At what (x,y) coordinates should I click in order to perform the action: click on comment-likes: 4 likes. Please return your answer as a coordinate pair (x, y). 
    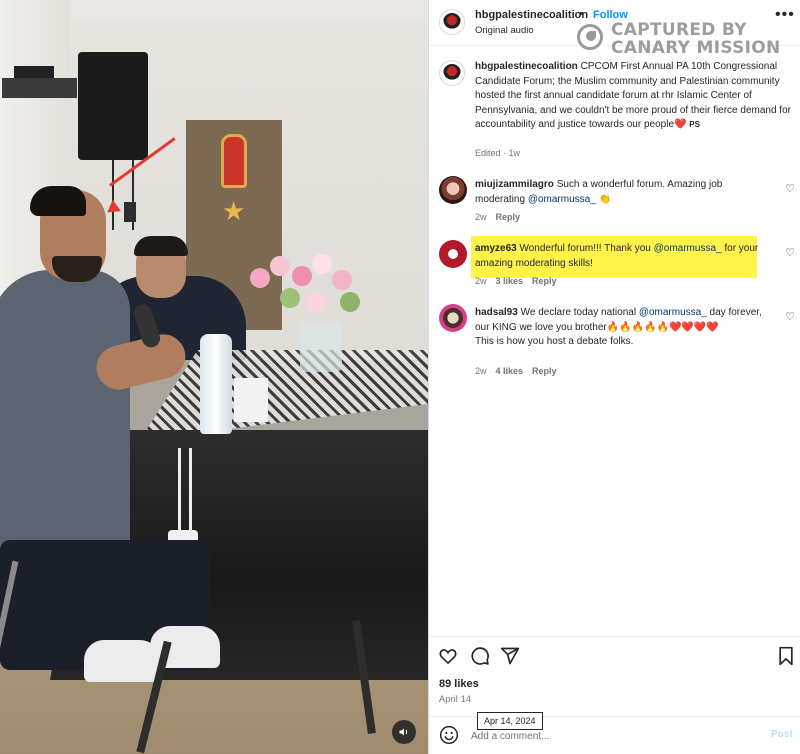
    Looking at the image, I should click on (510, 371).